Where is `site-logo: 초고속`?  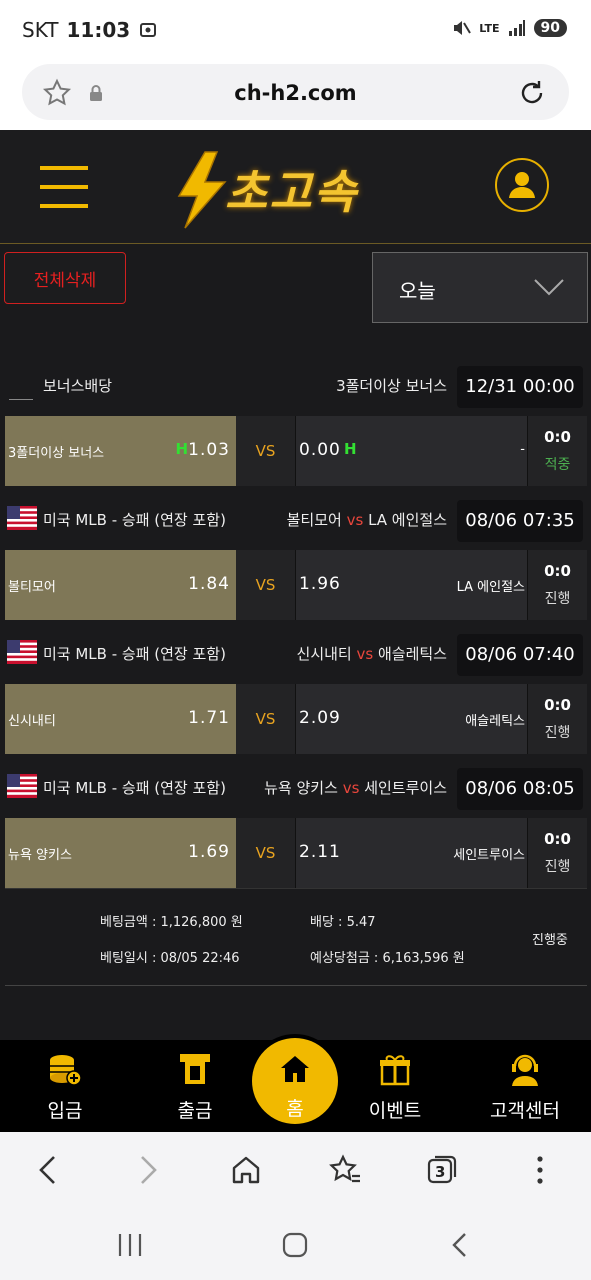 site-logo: 초고속 is located at coordinates (300, 190).